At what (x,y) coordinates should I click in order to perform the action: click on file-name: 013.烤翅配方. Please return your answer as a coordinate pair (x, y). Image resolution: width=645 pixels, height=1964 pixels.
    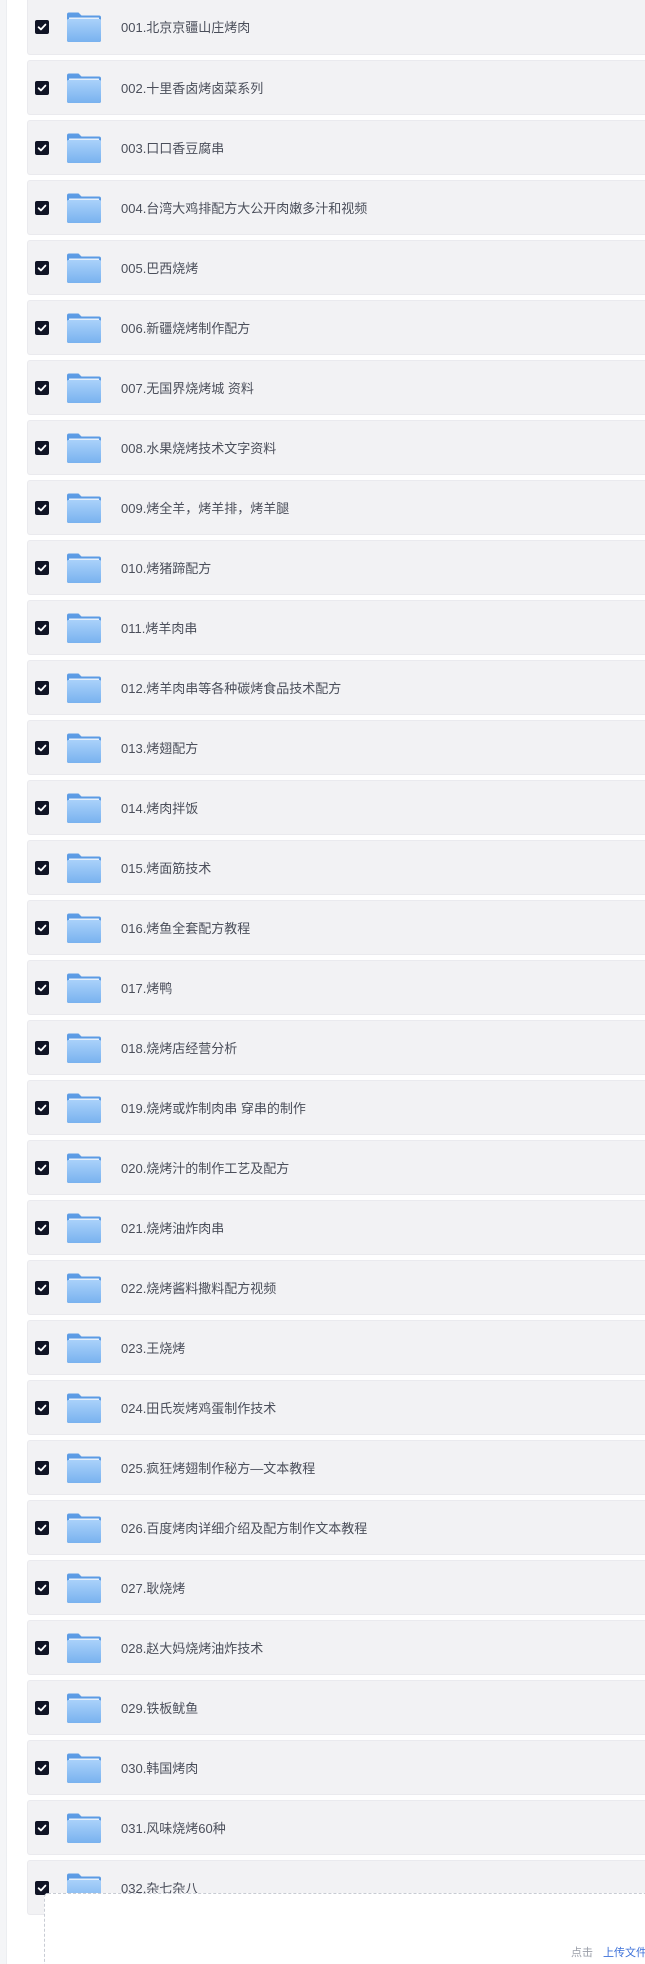
    Looking at the image, I should click on (159, 748).